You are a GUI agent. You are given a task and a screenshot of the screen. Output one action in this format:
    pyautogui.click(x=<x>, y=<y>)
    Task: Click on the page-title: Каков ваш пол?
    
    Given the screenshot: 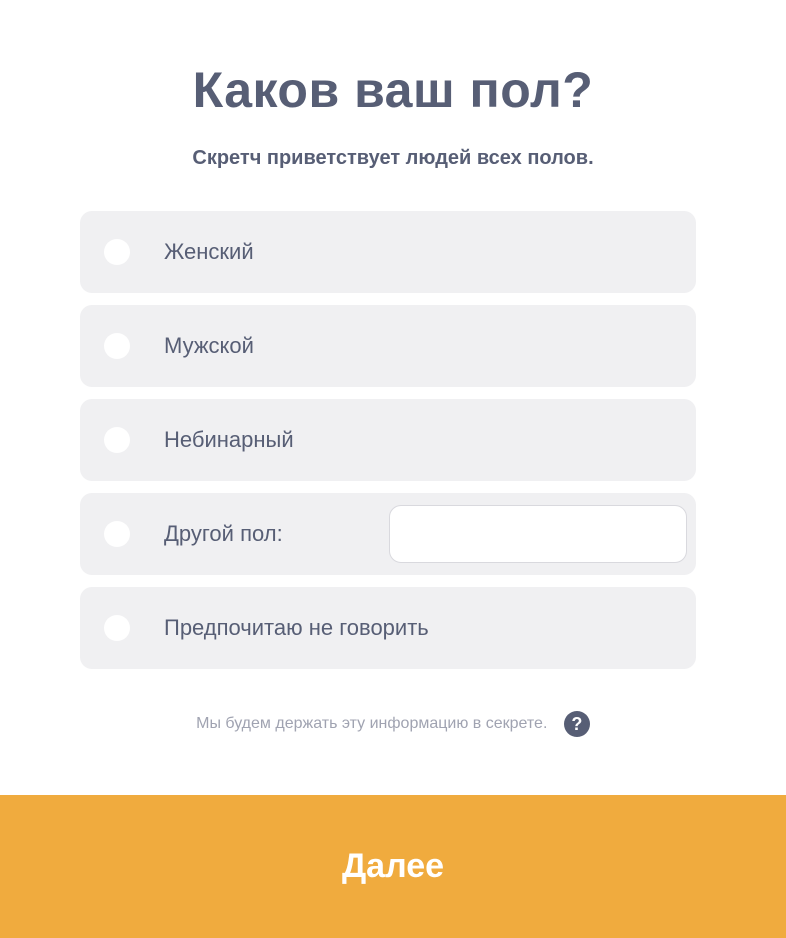 What is the action you would take?
    pyautogui.click(x=393, y=90)
    